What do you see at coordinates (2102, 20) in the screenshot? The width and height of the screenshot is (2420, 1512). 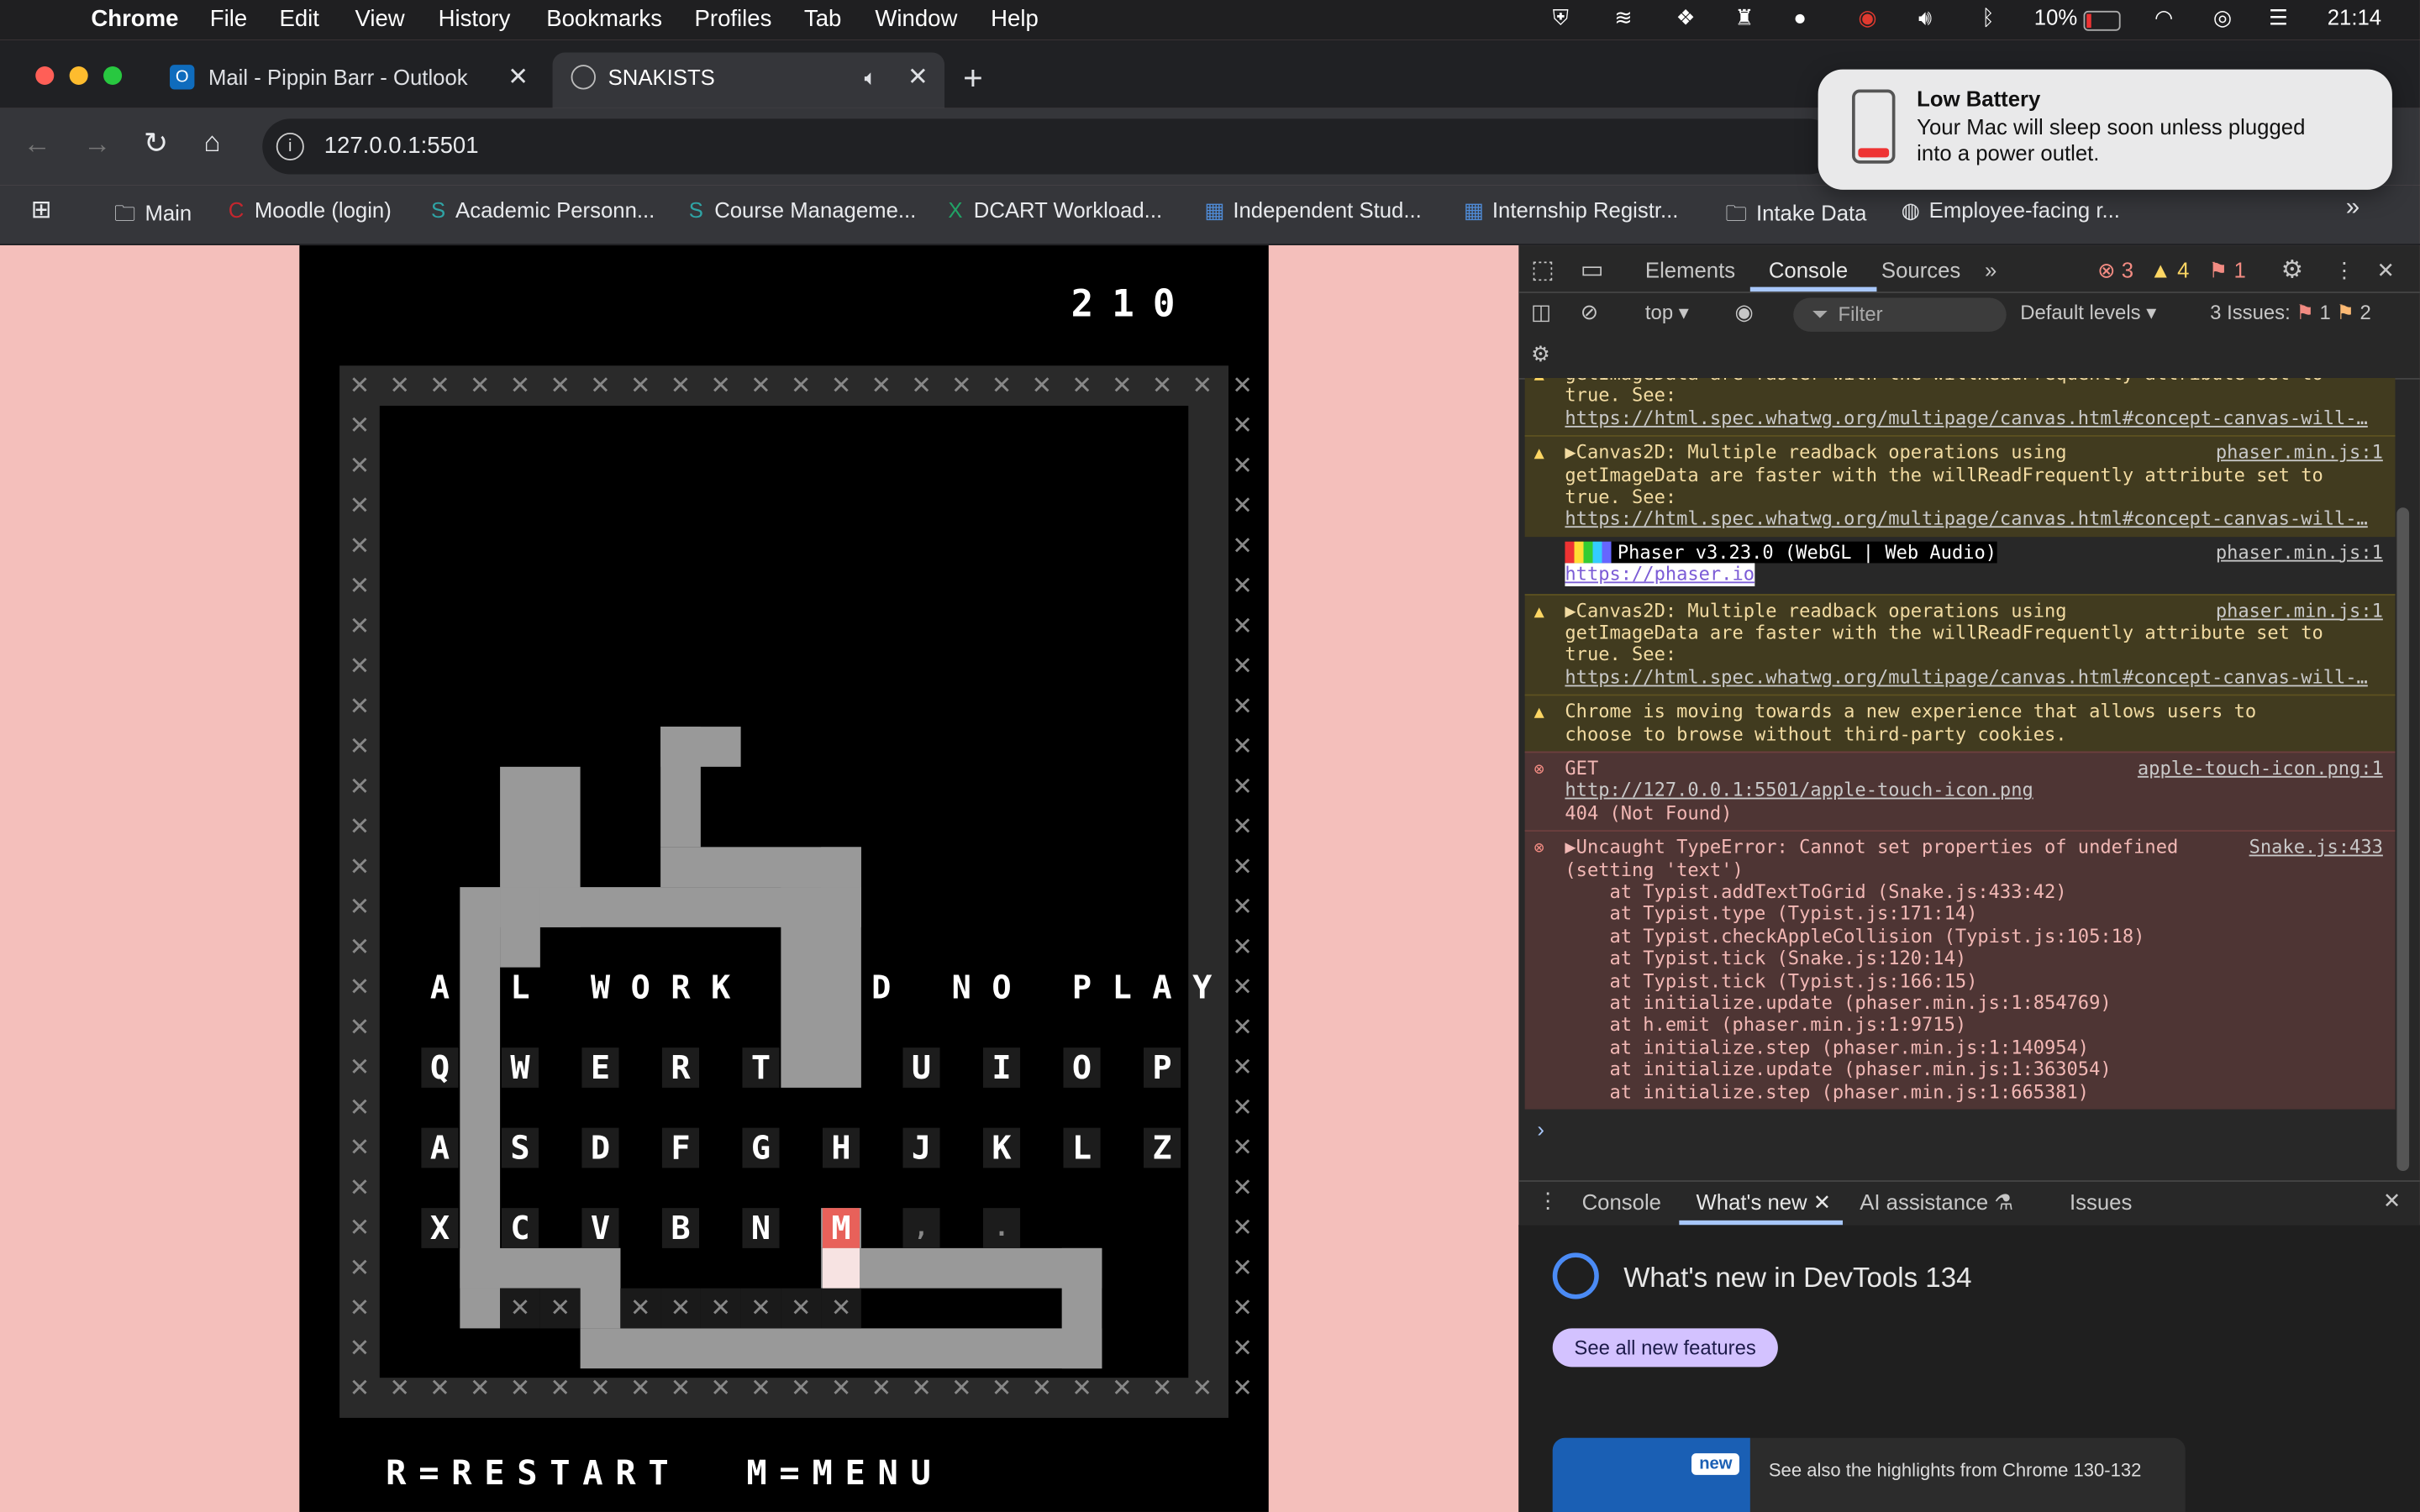 I see `battery-icon` at bounding box center [2102, 20].